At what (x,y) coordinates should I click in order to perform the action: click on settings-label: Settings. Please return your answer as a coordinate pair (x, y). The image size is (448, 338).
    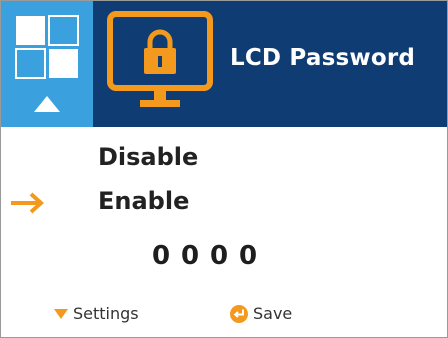
    Looking at the image, I should click on (106, 313).